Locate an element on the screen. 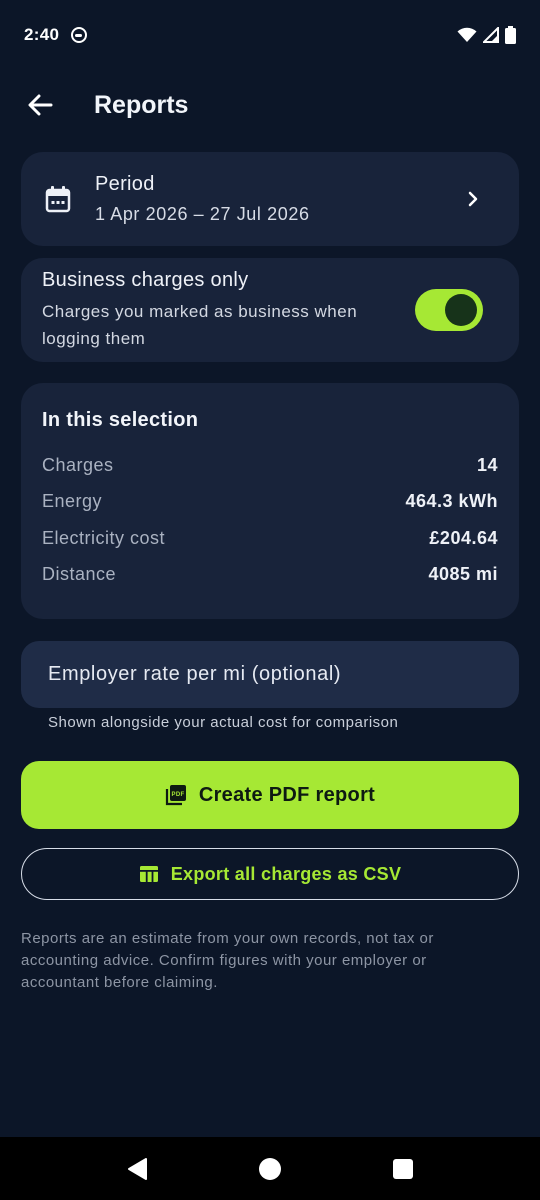  summary-row-charges: Charges 14 is located at coordinates (270, 465).